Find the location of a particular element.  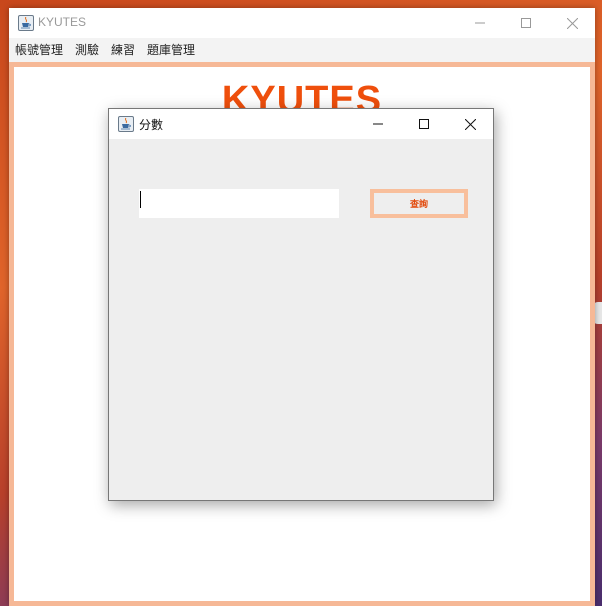

minimize-button is located at coordinates (480, 23).